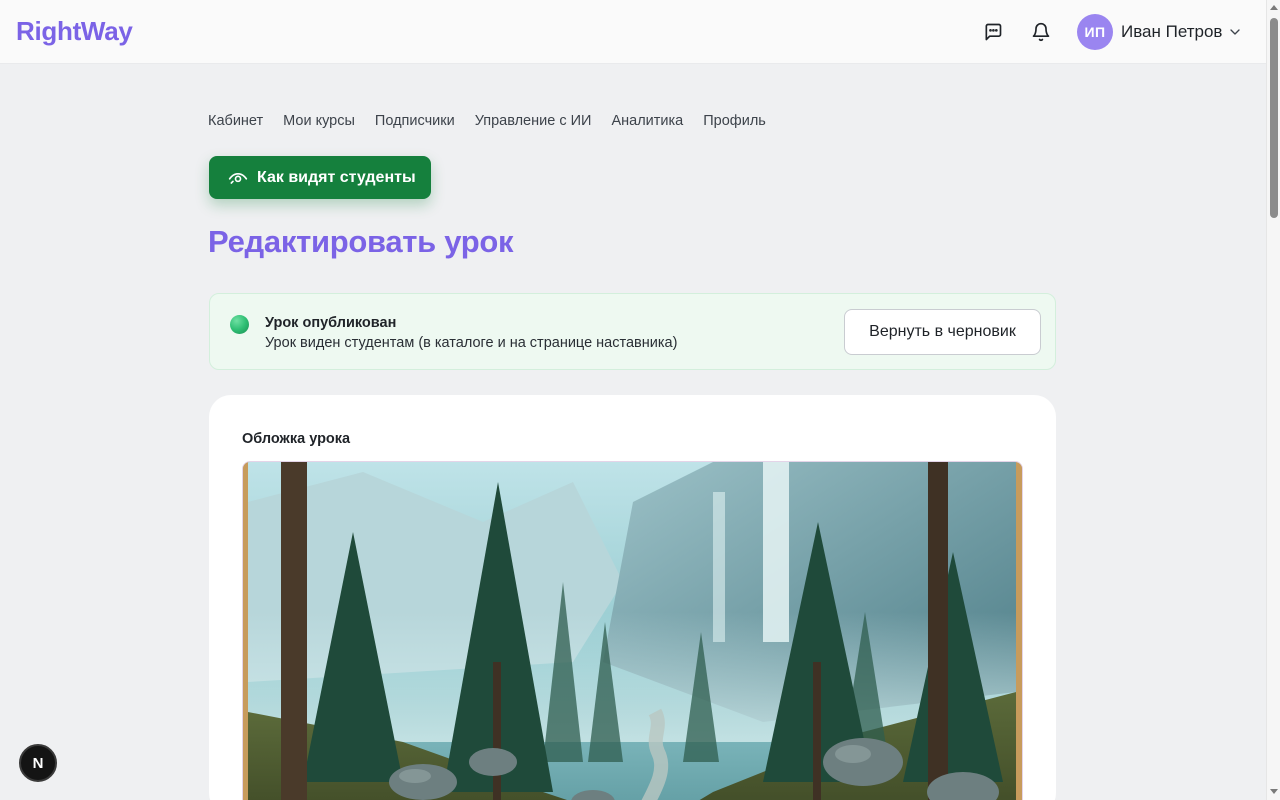  What do you see at coordinates (336, 177) in the screenshot?
I see `student-preview-label: Как видят студенты` at bounding box center [336, 177].